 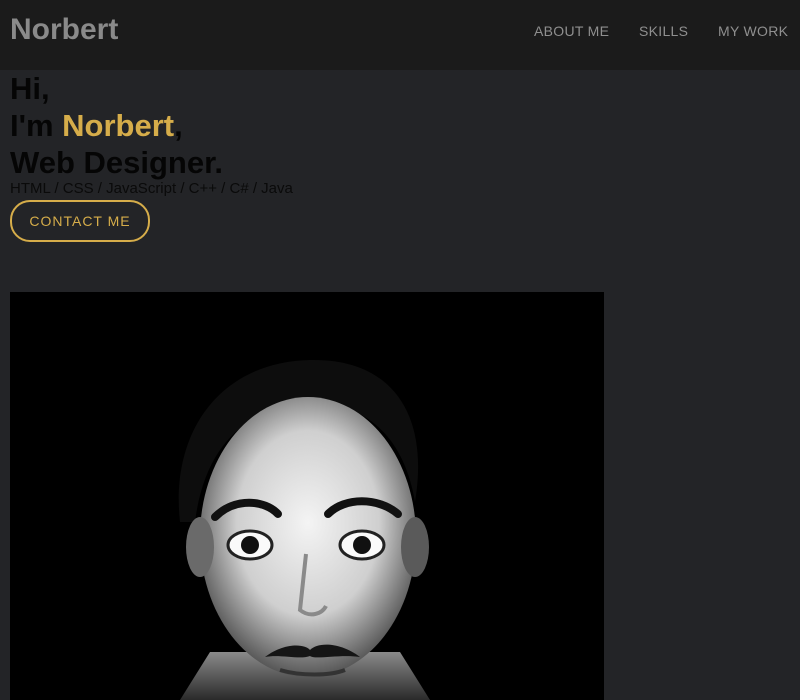 What do you see at coordinates (400, 35) in the screenshot?
I see `navbar: Norbert ABOUT ME SKILLS MY WORK` at bounding box center [400, 35].